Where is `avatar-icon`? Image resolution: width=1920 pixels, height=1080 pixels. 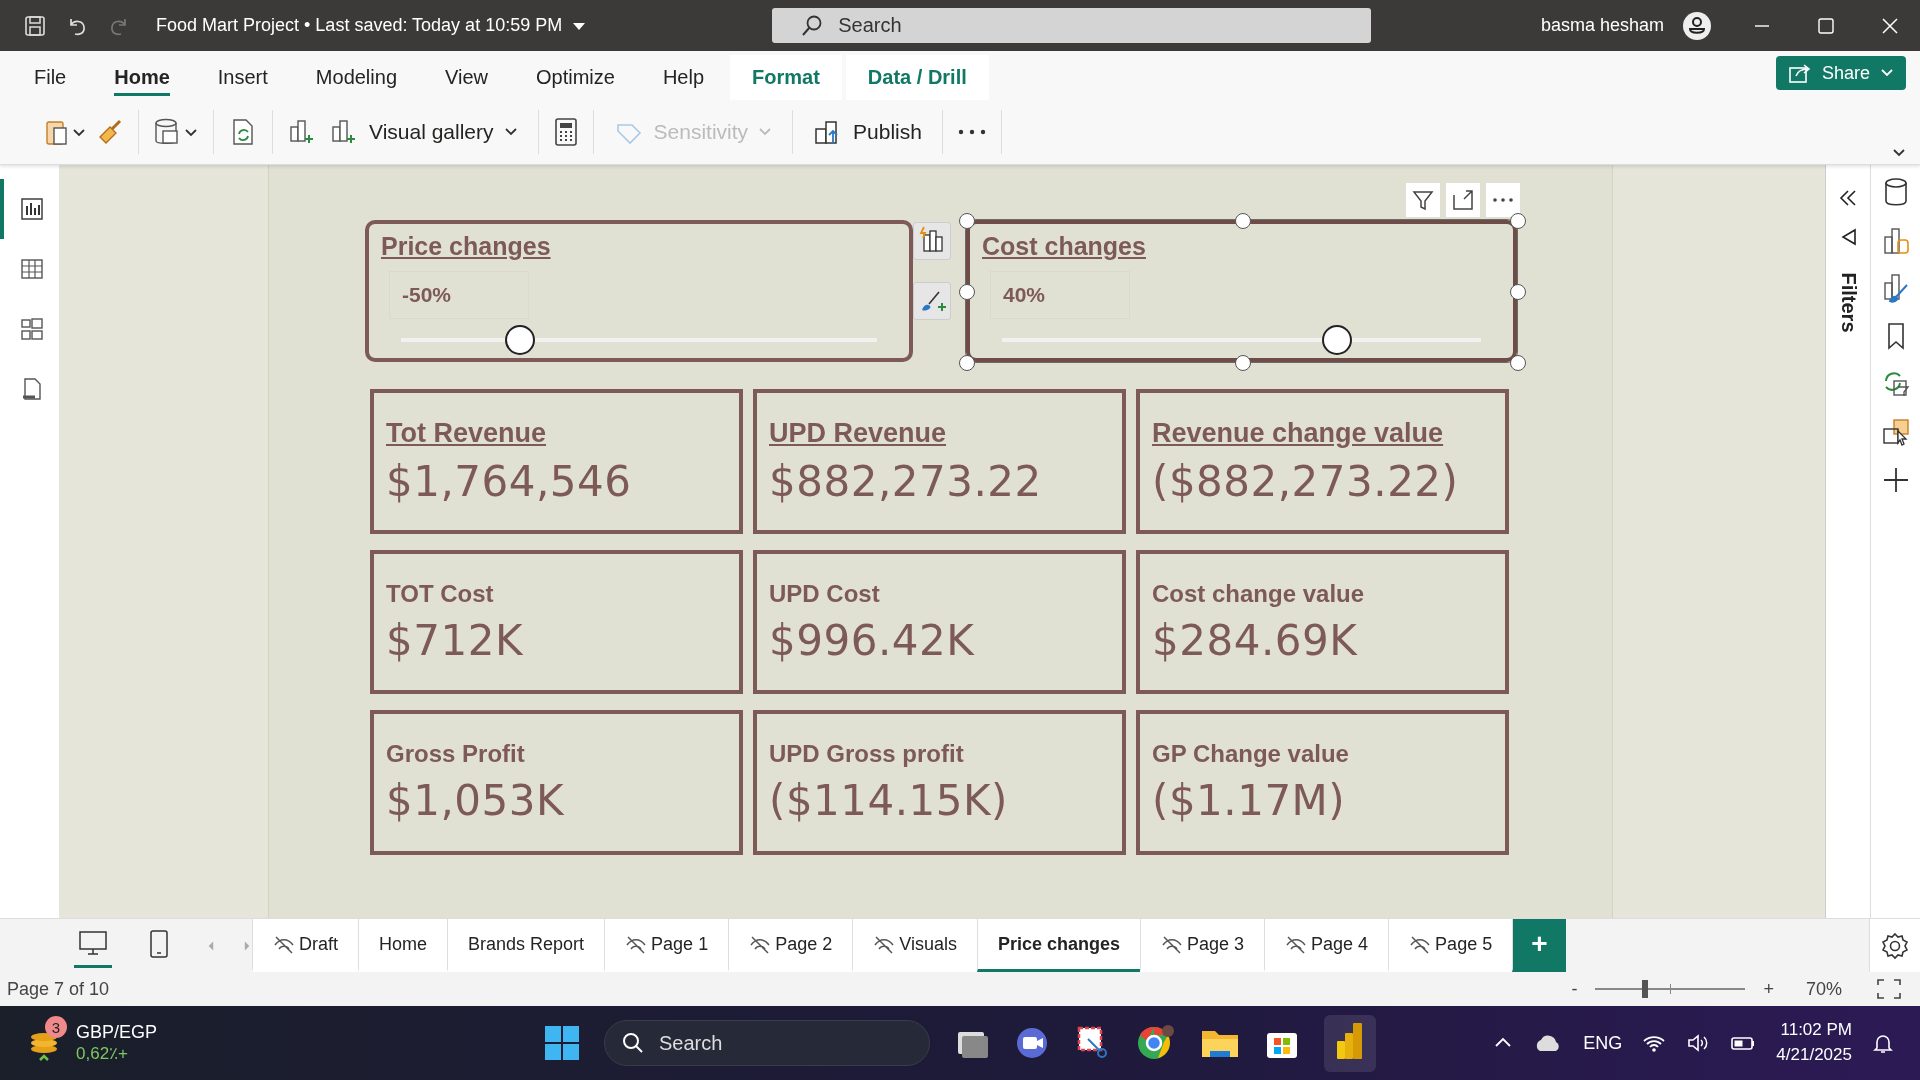
avatar-icon is located at coordinates (1697, 25).